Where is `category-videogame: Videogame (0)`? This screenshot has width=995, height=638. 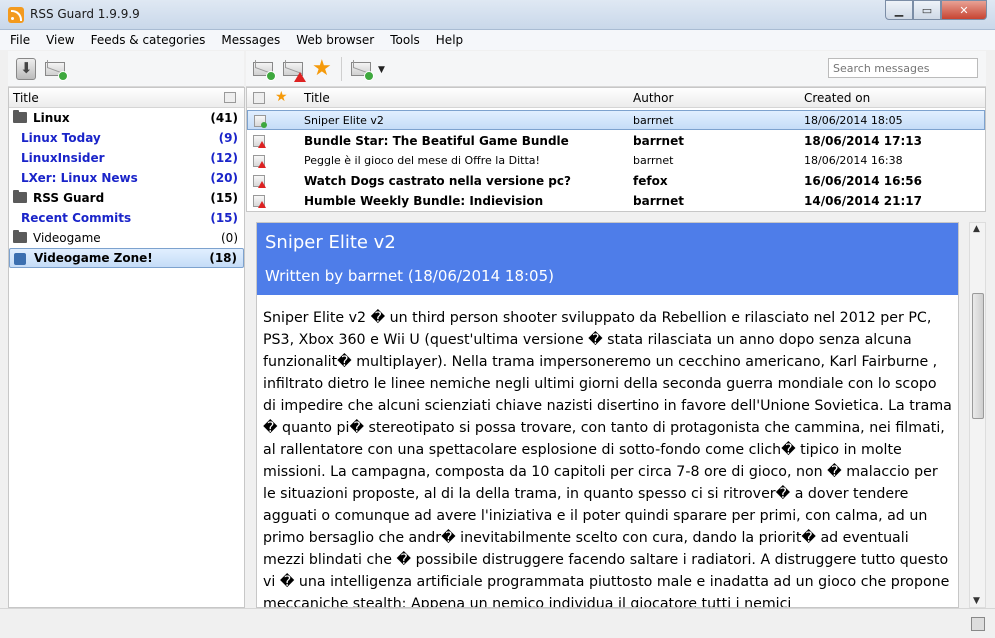
category-videogame: Videogame (0) is located at coordinates (126, 238).